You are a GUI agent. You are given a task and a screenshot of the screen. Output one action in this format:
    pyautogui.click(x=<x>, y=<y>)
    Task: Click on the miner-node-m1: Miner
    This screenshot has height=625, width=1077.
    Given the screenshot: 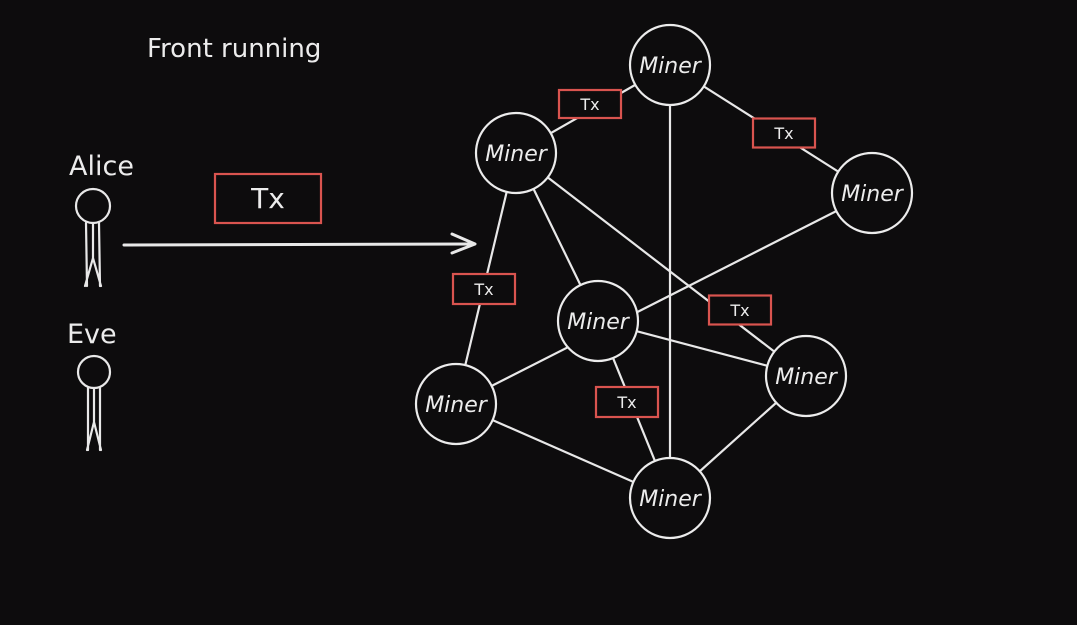 What is the action you would take?
    pyautogui.click(x=670, y=65)
    